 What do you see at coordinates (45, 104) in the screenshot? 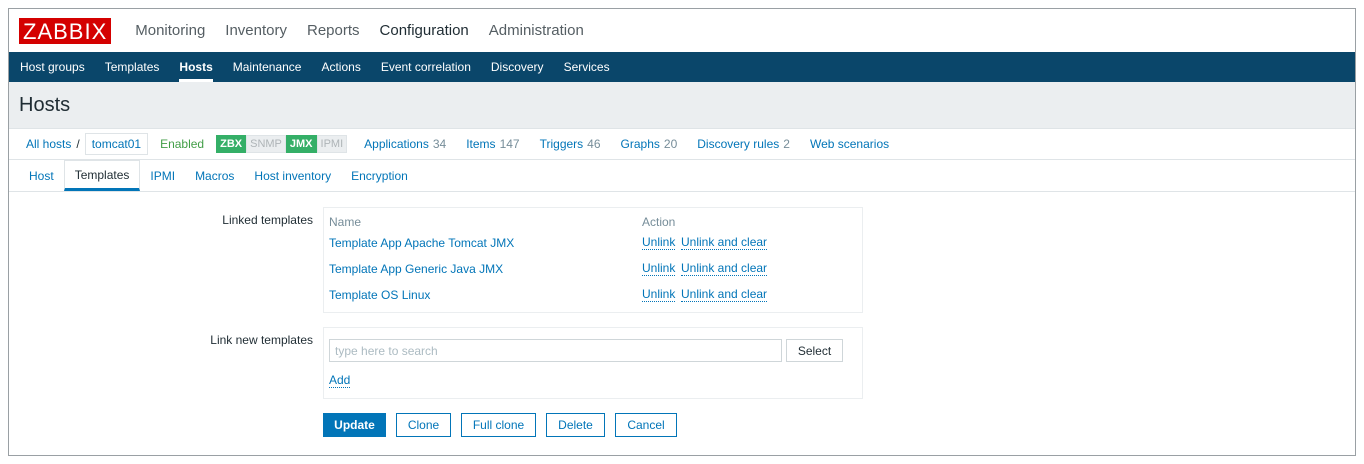
I see `page-title: Hosts` at bounding box center [45, 104].